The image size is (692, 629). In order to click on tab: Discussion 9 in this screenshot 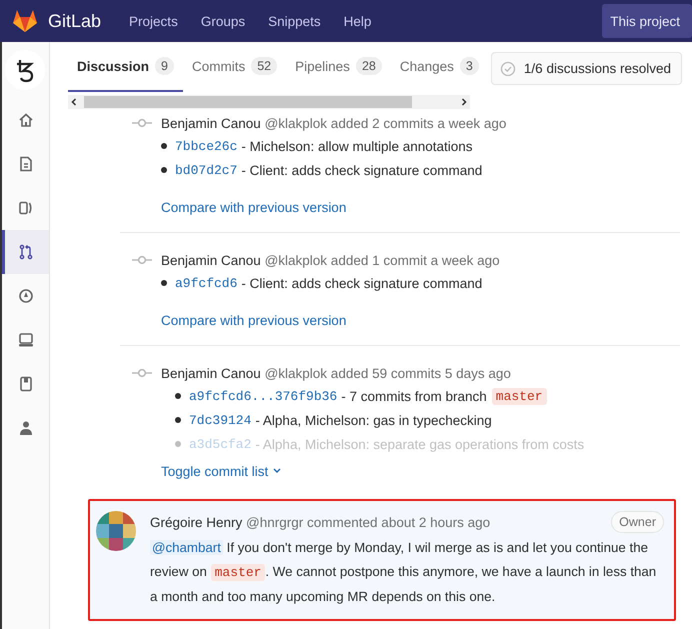, I will do `click(125, 67)`.